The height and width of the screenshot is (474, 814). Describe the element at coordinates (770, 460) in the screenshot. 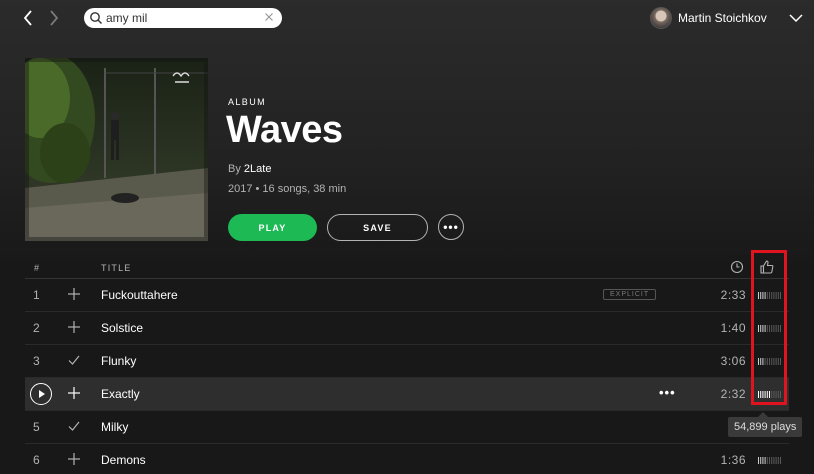

I see `popularity-bar` at that location.